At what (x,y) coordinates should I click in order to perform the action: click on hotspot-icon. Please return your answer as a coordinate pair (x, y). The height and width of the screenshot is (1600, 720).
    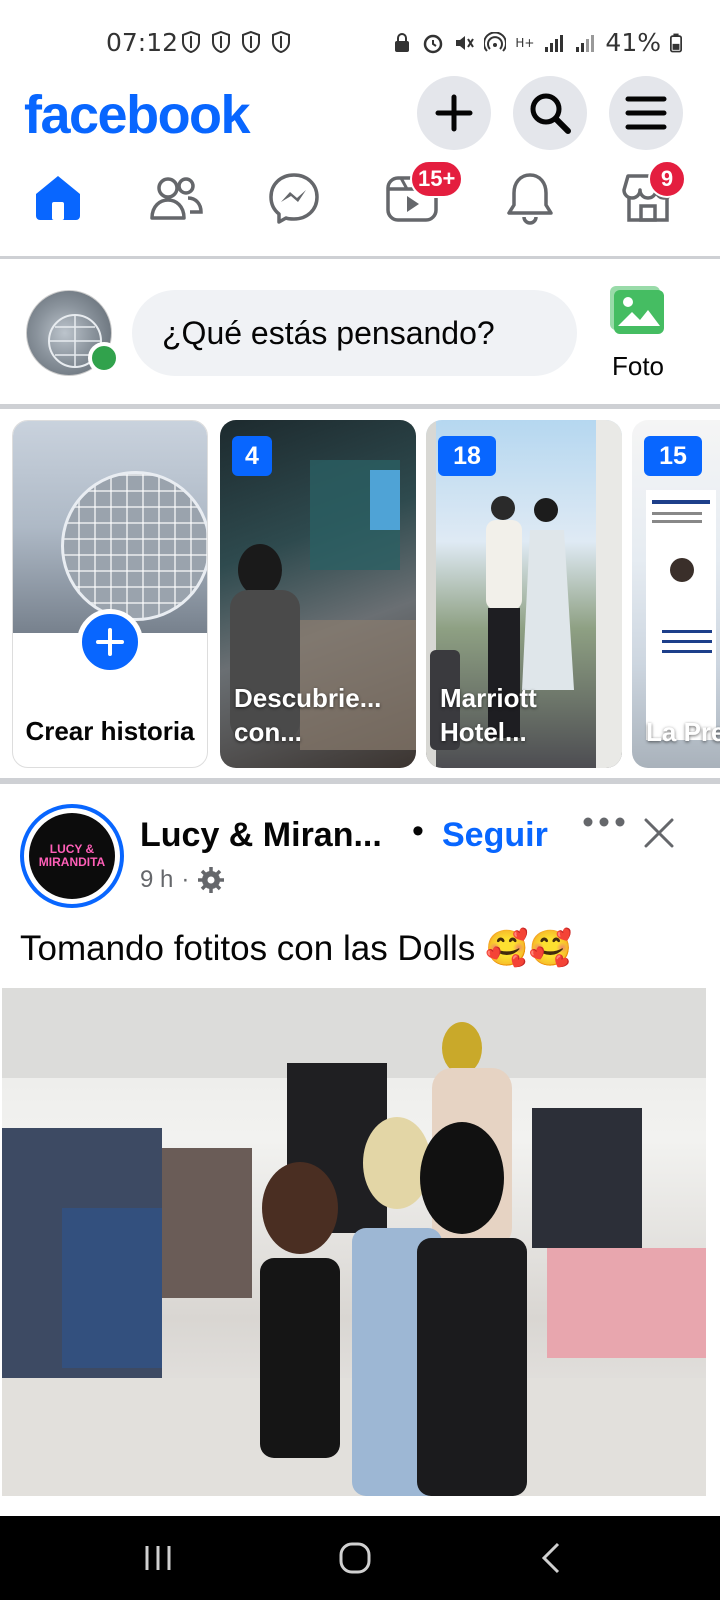
    Looking at the image, I should click on (495, 41).